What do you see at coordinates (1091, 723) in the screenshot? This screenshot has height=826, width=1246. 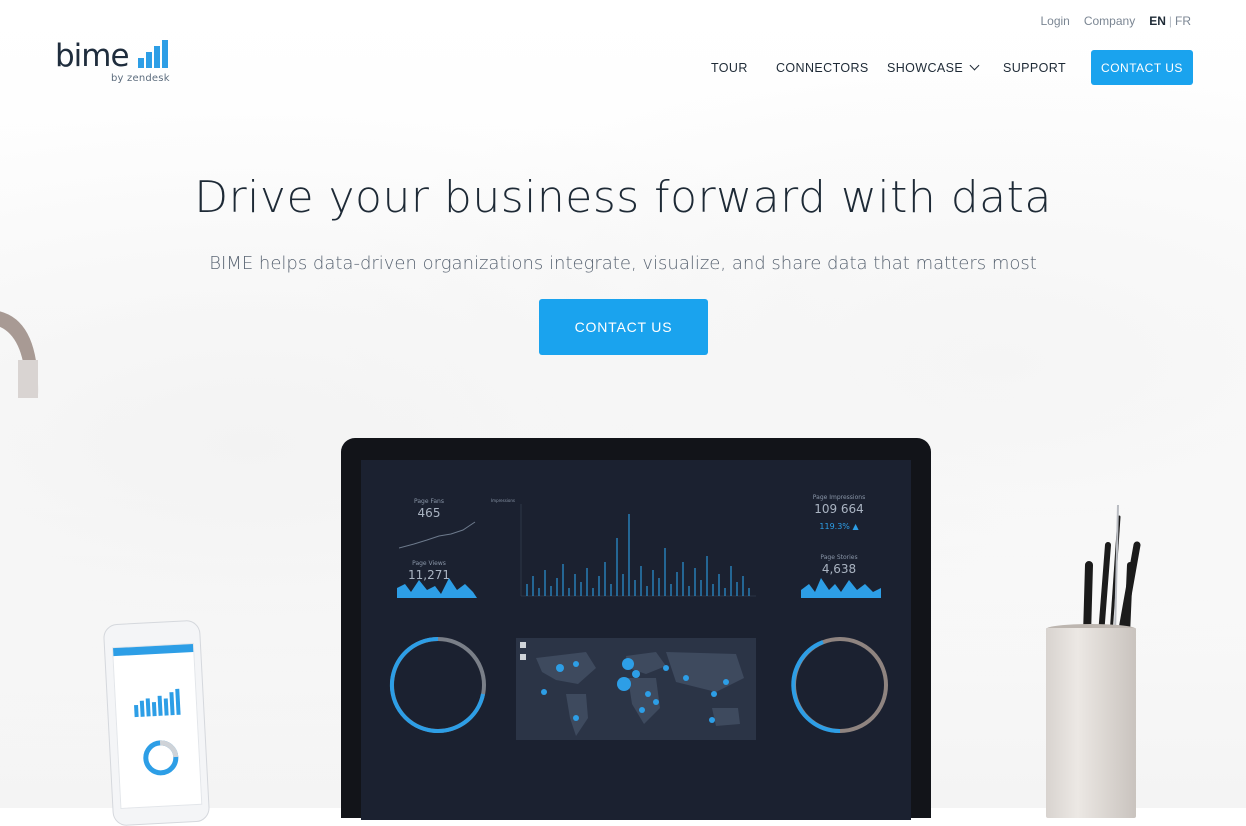 I see `pencil-cup-image` at bounding box center [1091, 723].